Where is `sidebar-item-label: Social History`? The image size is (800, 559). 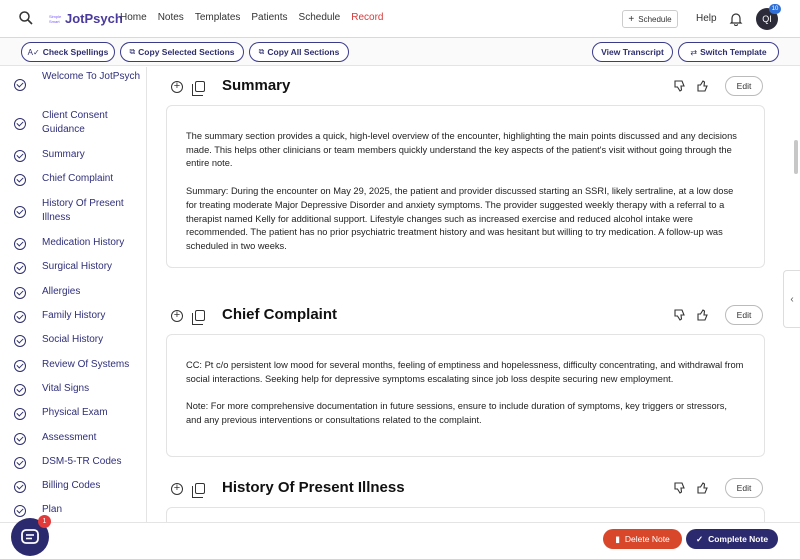
sidebar-item-label: Social History is located at coordinates (73, 339).